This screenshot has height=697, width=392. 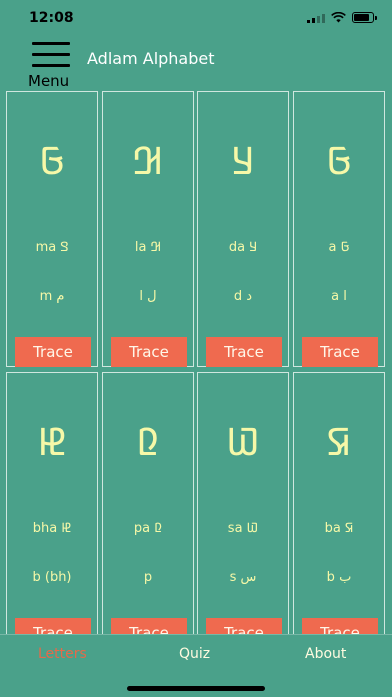 What do you see at coordinates (339, 247) in the screenshot?
I see `letter-name: a 𞤀` at bounding box center [339, 247].